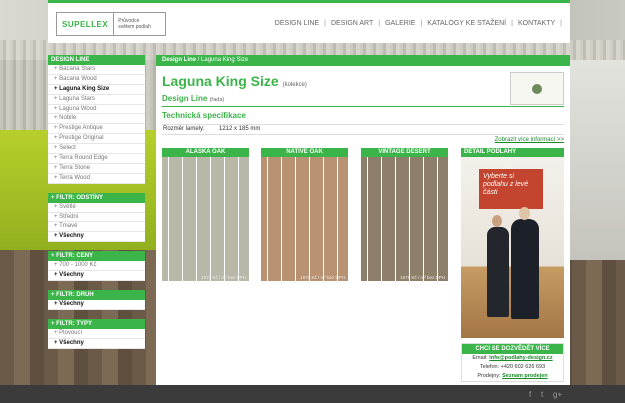 Image resolution: width=625 pixels, height=403 pixels. I want to click on spec-row: Rozměr lamely: 1212 x 185 mm, so click(363, 129).